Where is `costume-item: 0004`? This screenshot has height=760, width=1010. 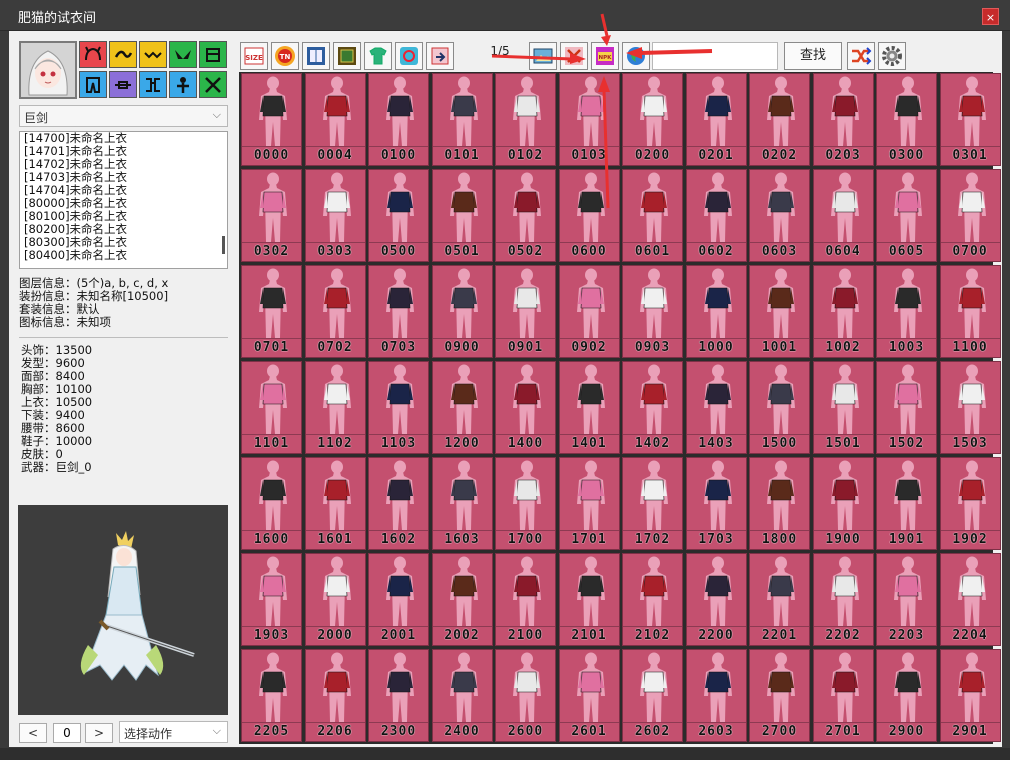
costume-item: 0004 is located at coordinates (335, 119).